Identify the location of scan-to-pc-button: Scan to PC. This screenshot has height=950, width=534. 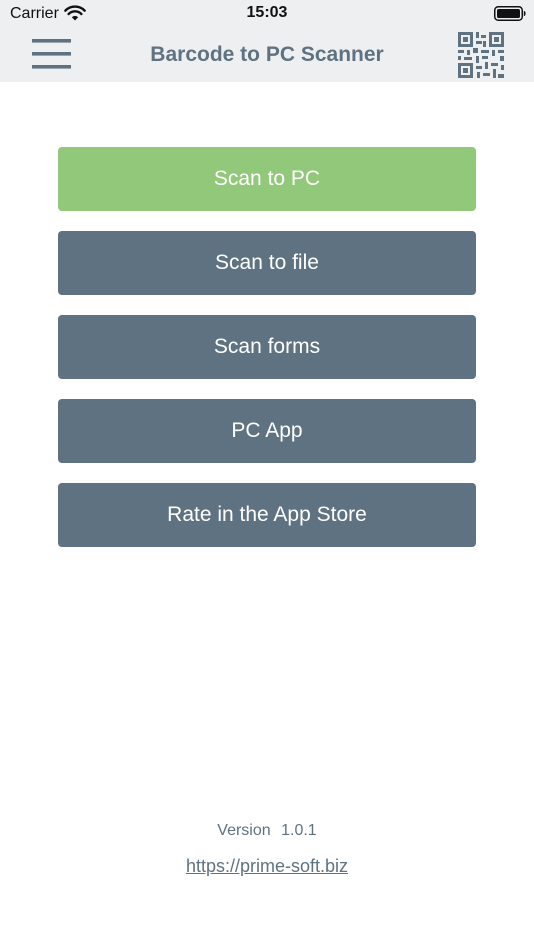
(267, 179).